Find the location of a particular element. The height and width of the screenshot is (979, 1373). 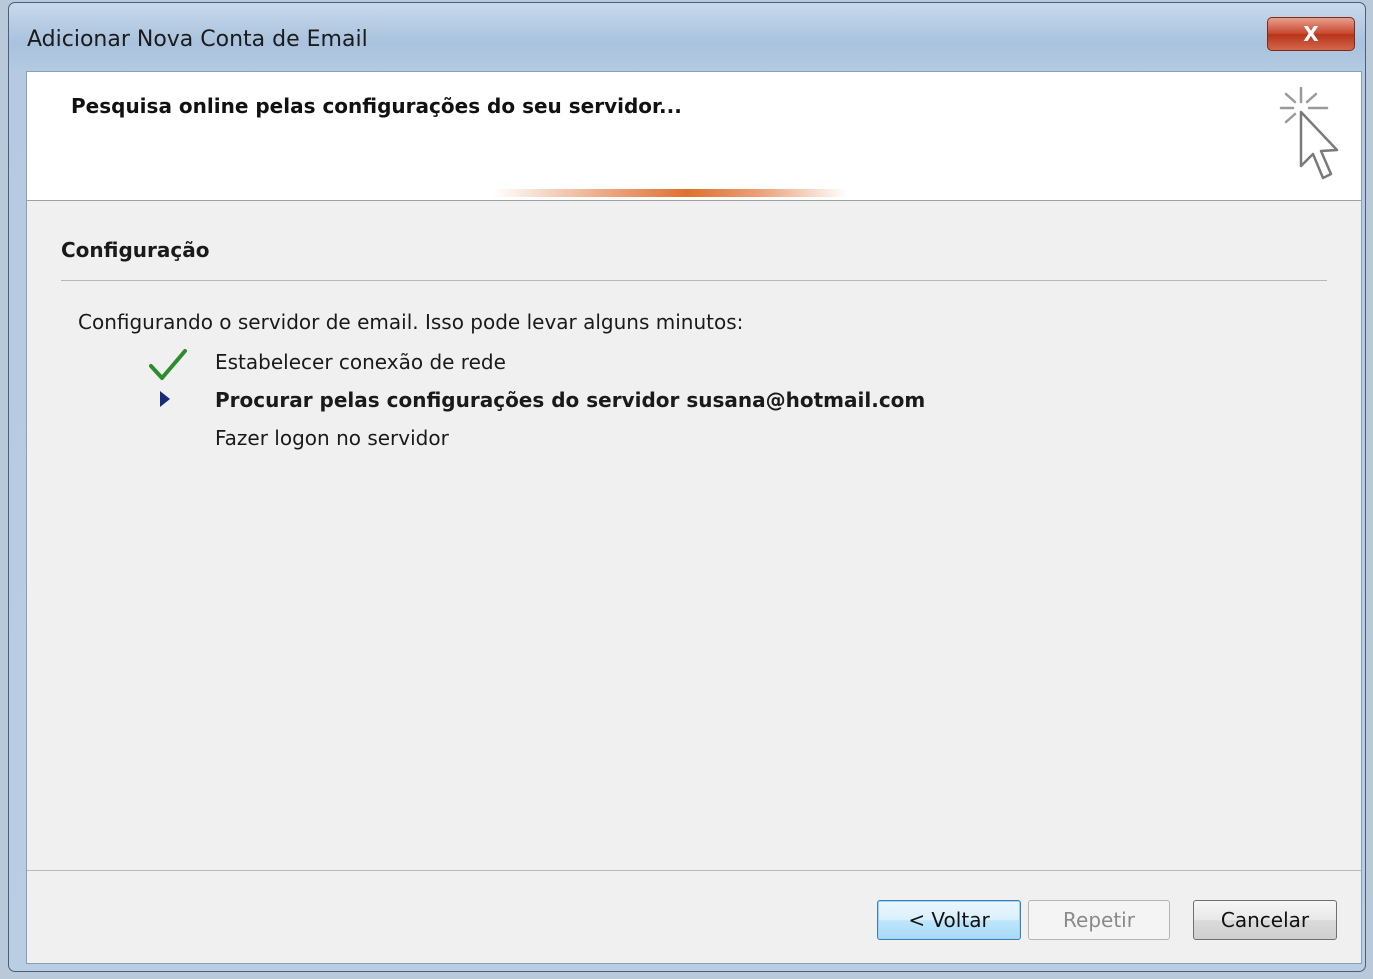

section-divider is located at coordinates (694, 280).